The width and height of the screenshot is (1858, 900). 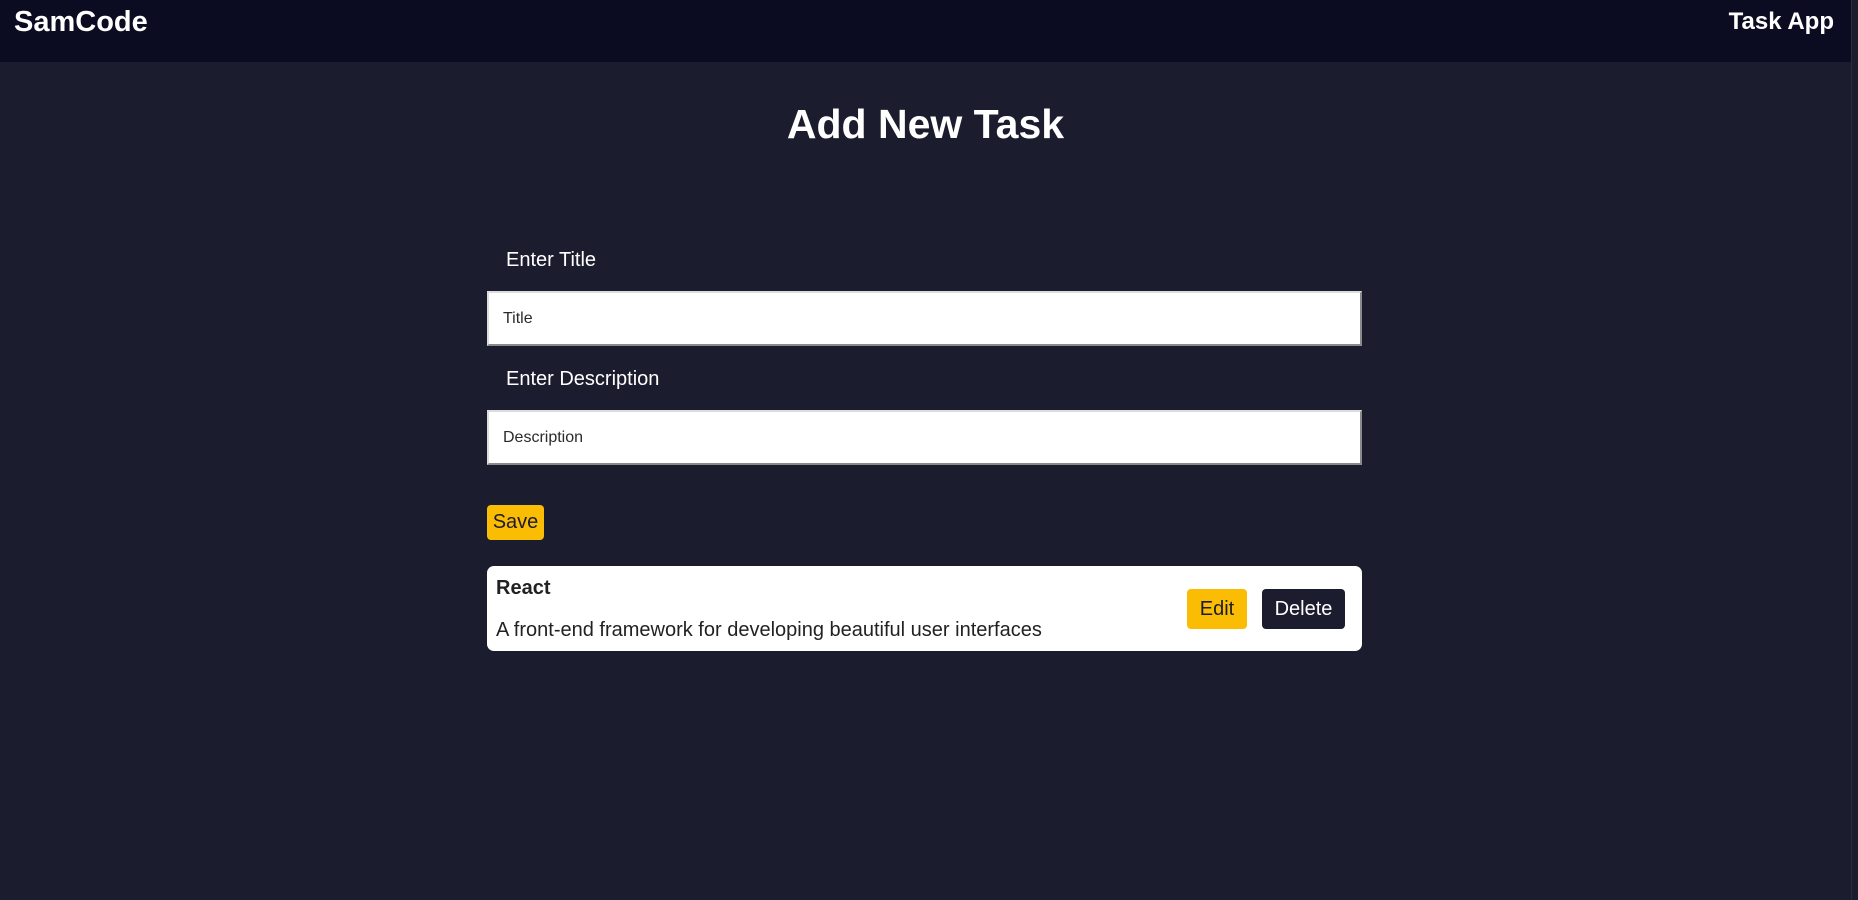 What do you see at coordinates (925, 124) in the screenshot?
I see `page-title: Add New Task` at bounding box center [925, 124].